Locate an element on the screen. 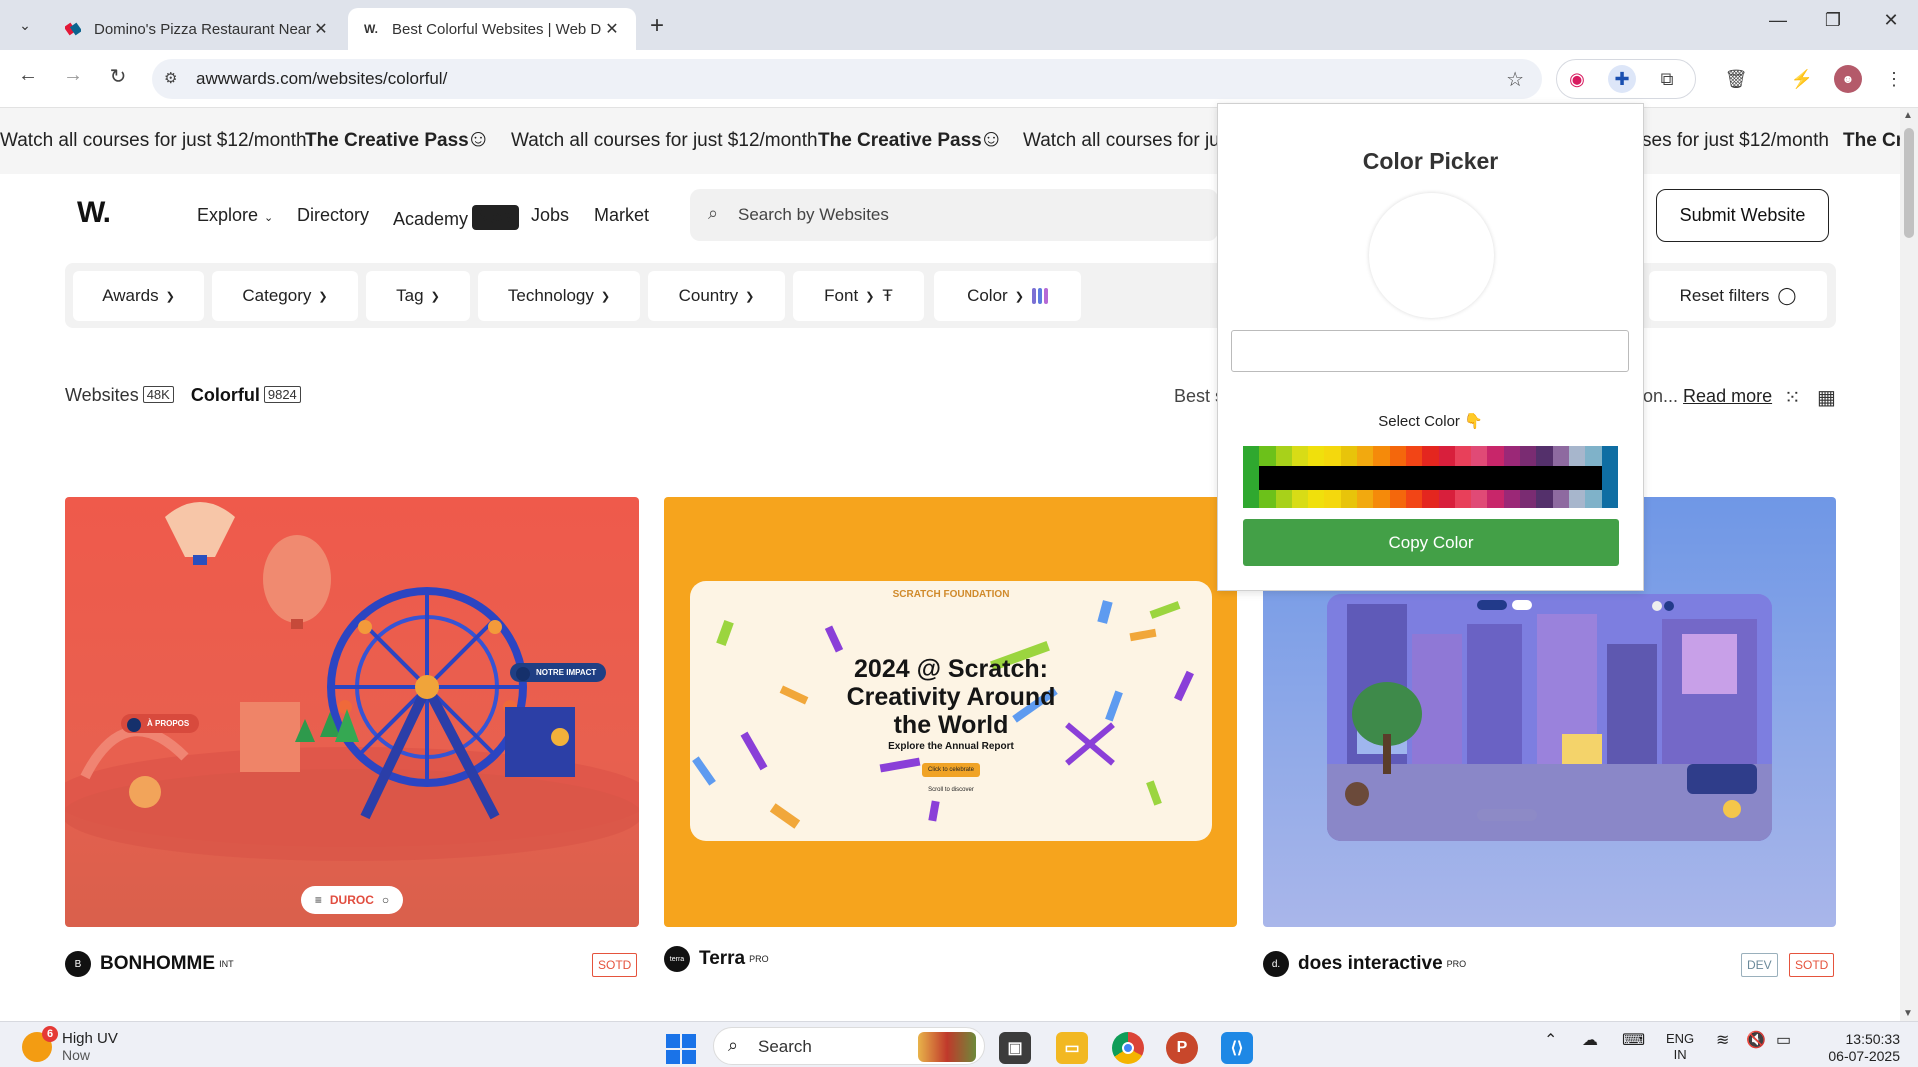 This screenshot has height=1067, width=1918. filter-category: Category ❯ is located at coordinates (285, 296).